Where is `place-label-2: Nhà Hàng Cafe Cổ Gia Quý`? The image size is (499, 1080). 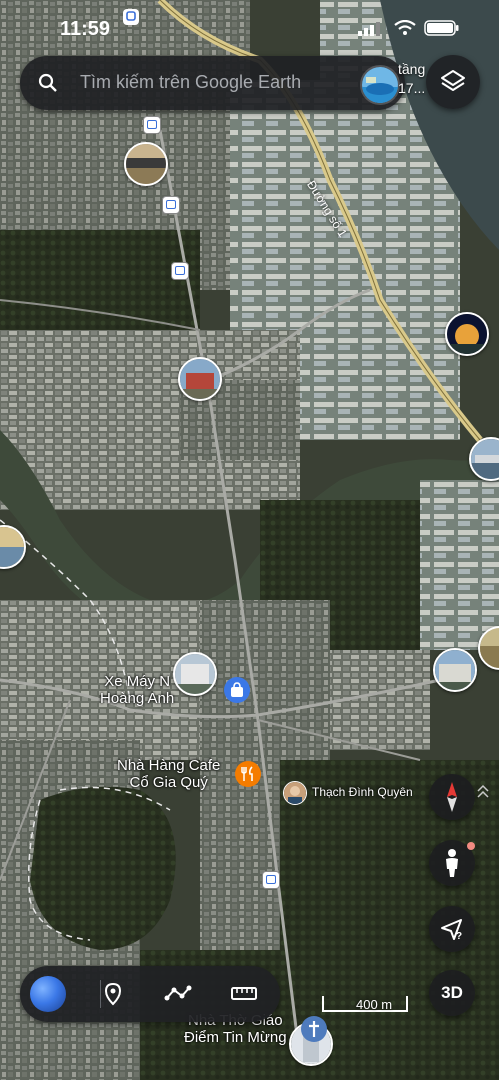 place-label-2: Nhà Hàng Cafe Cổ Gia Quý is located at coordinates (168, 774).